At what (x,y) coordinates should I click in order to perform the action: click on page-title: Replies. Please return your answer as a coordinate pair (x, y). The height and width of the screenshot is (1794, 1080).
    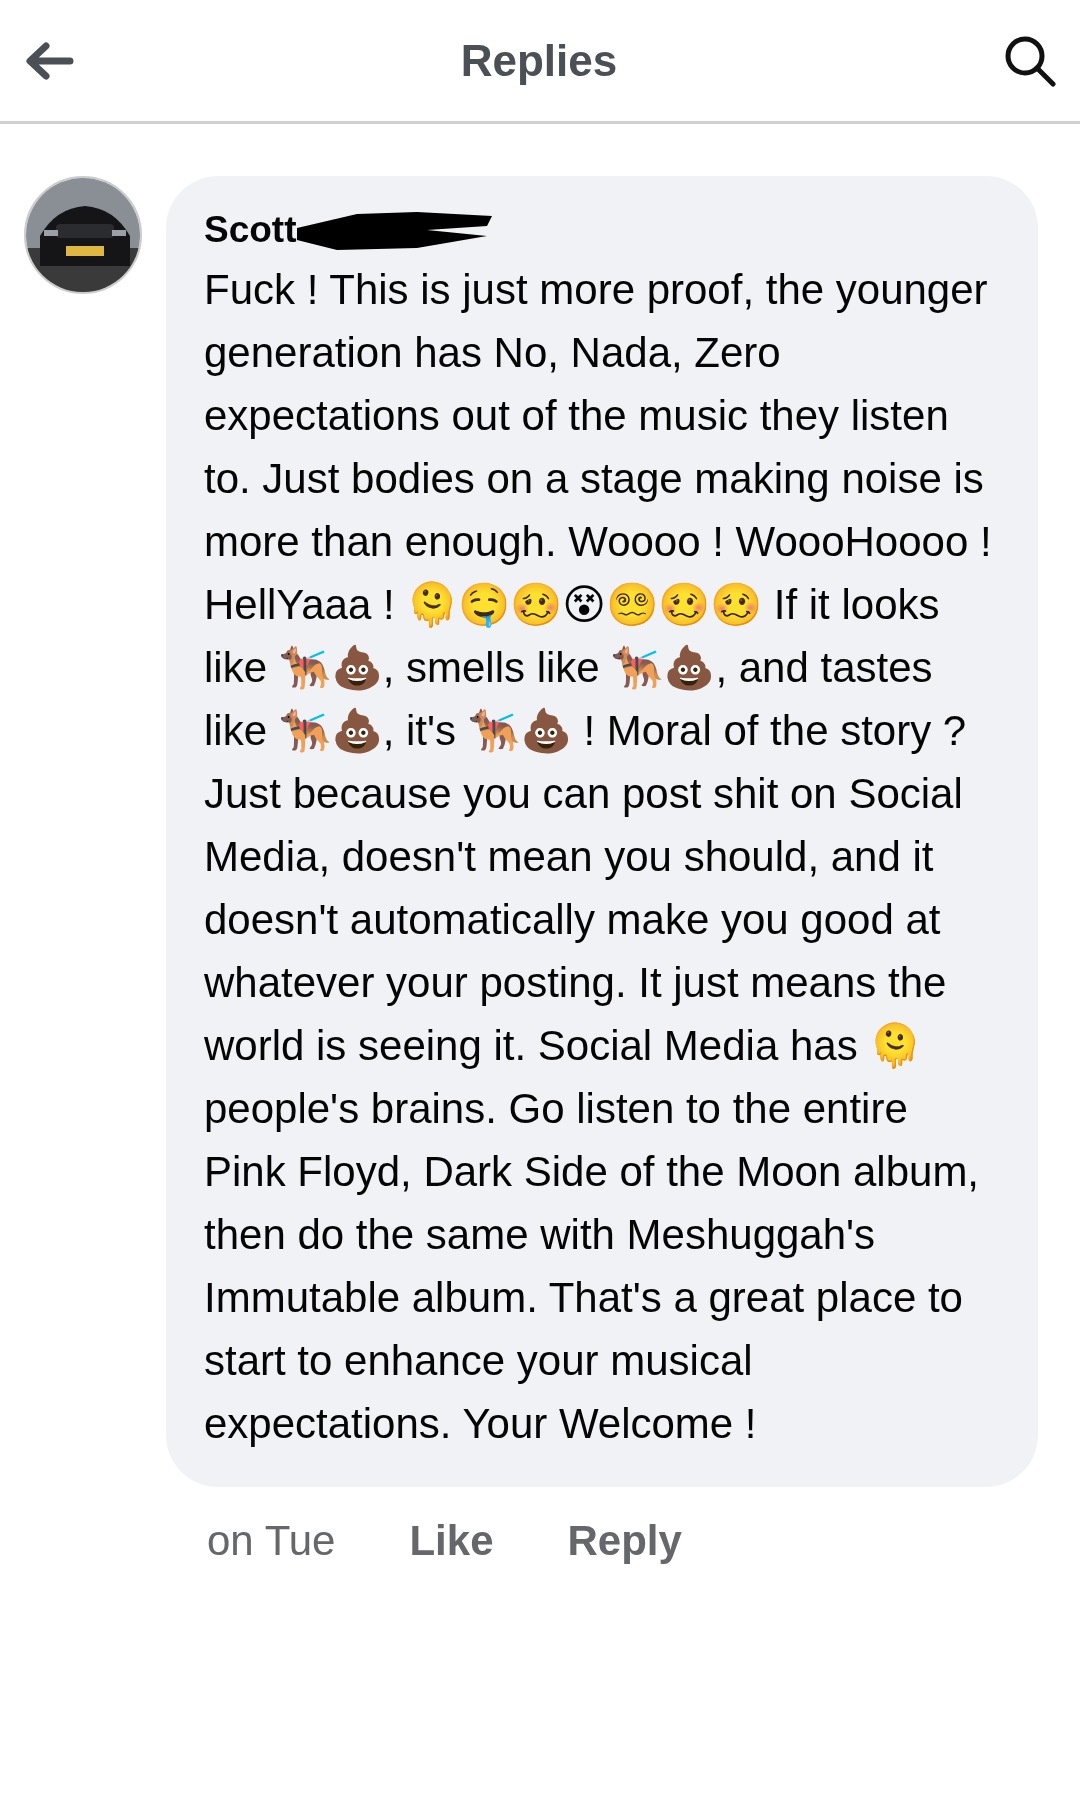
    Looking at the image, I should click on (539, 60).